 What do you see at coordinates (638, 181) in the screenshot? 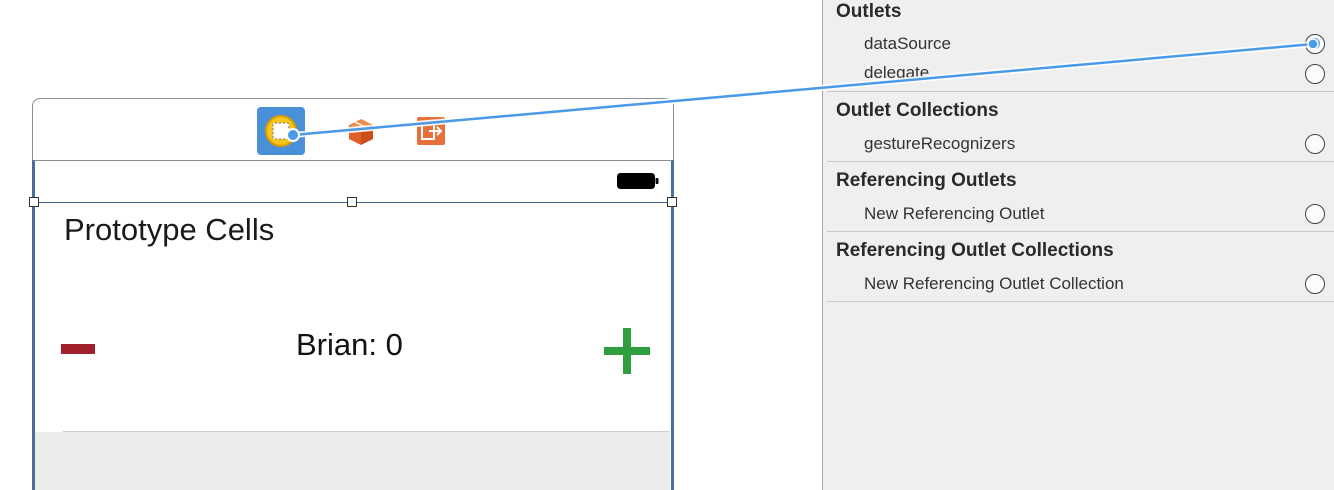
I see `battery-icon` at bounding box center [638, 181].